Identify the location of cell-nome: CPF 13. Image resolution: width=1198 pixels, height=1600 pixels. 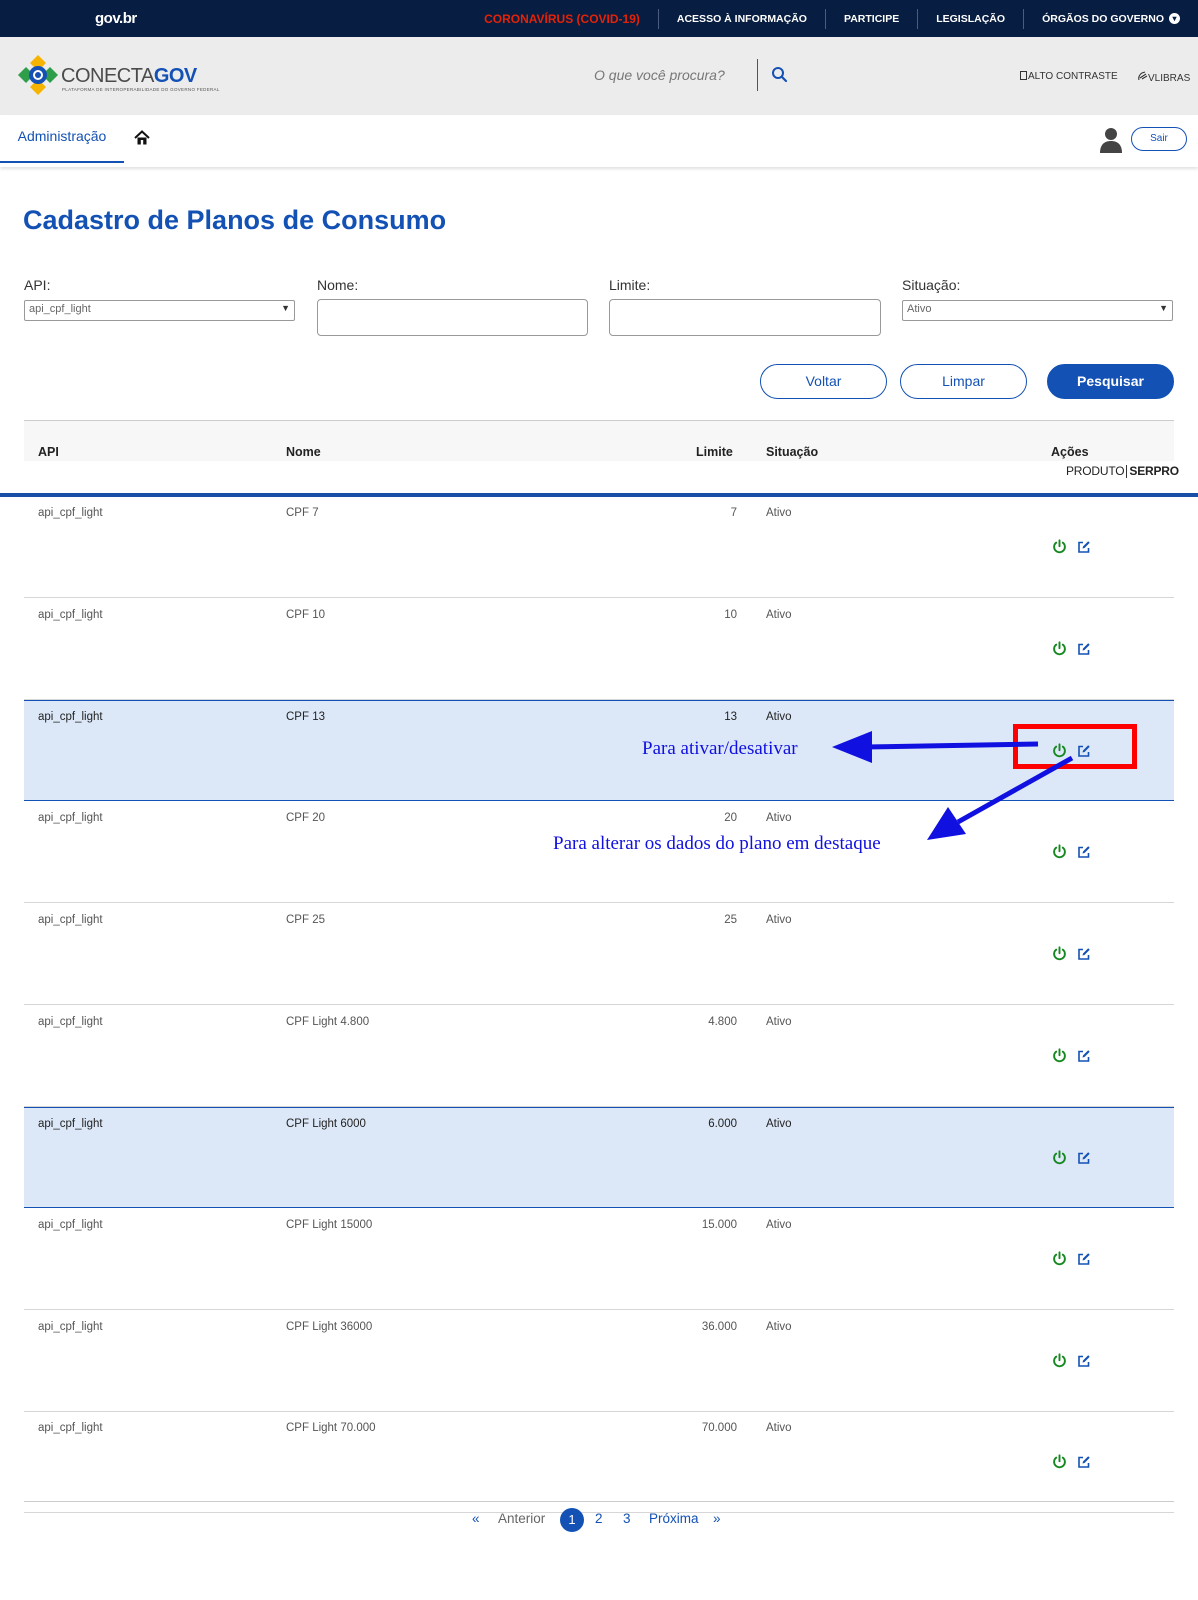
(305, 717).